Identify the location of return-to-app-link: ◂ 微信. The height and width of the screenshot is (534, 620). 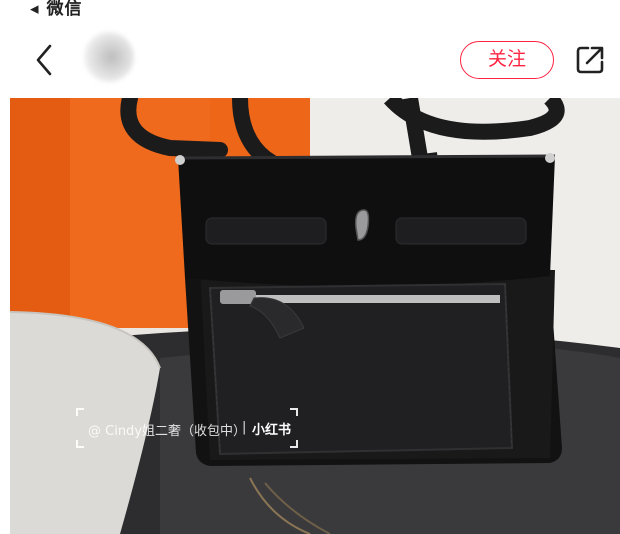
(56, 9).